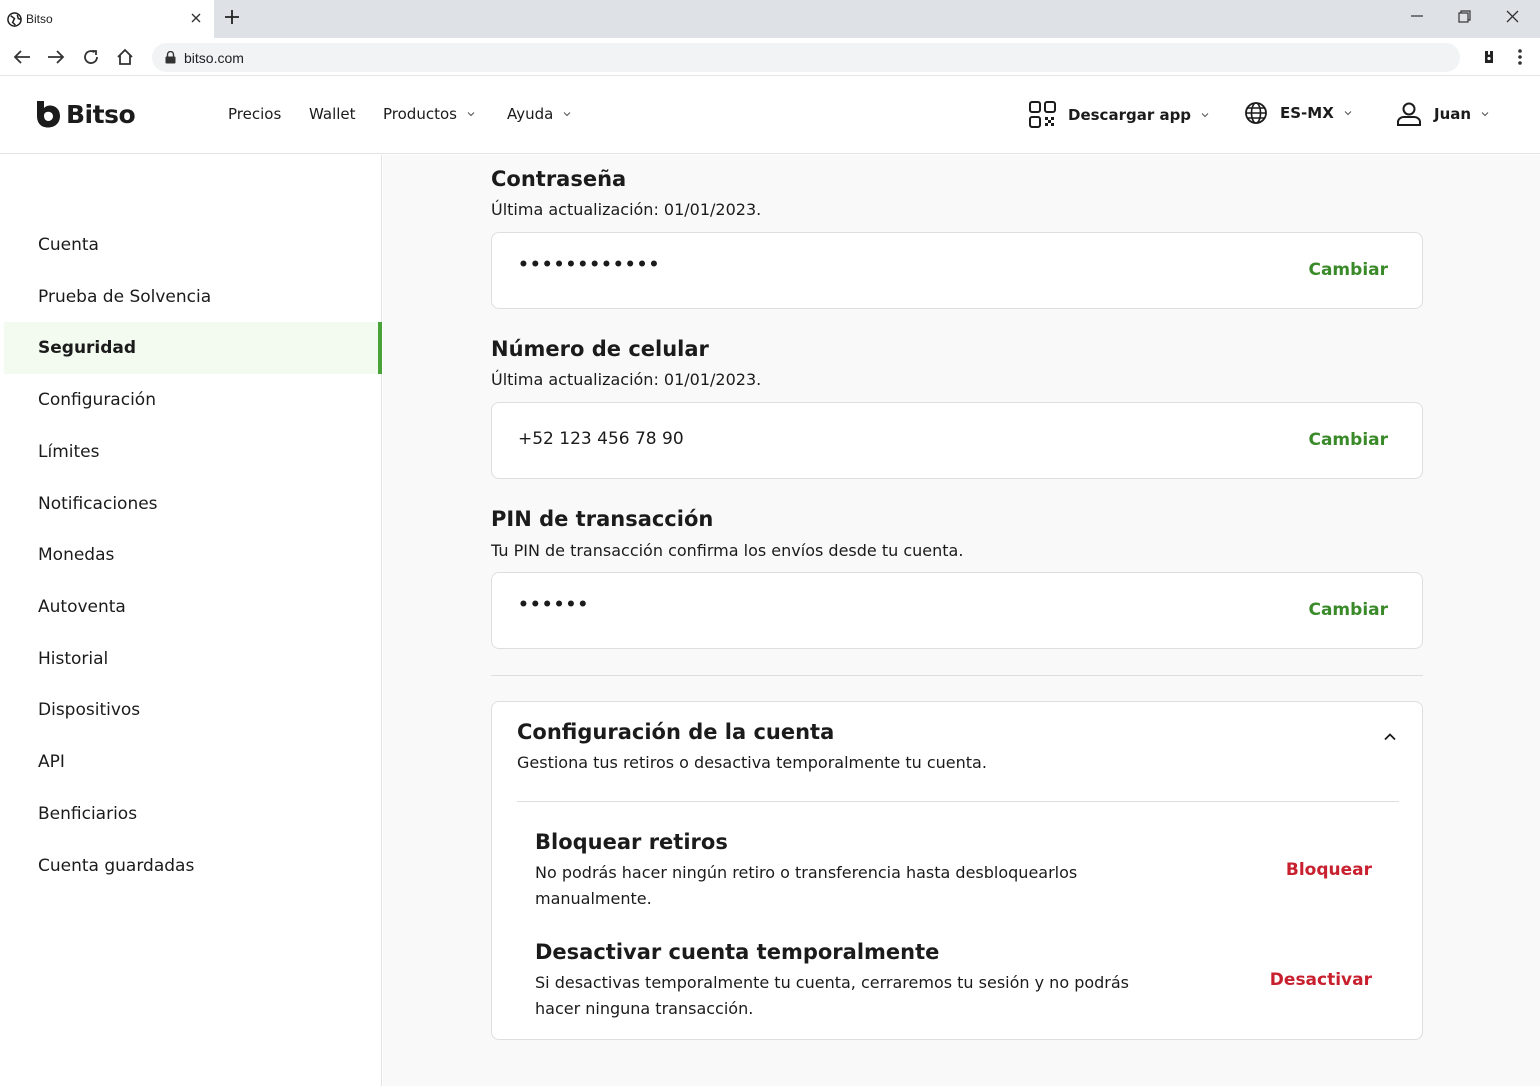 The width and height of the screenshot is (1540, 1086). Describe the element at coordinates (530, 114) in the screenshot. I see `nav-ayuda-label: Ayuda` at that location.